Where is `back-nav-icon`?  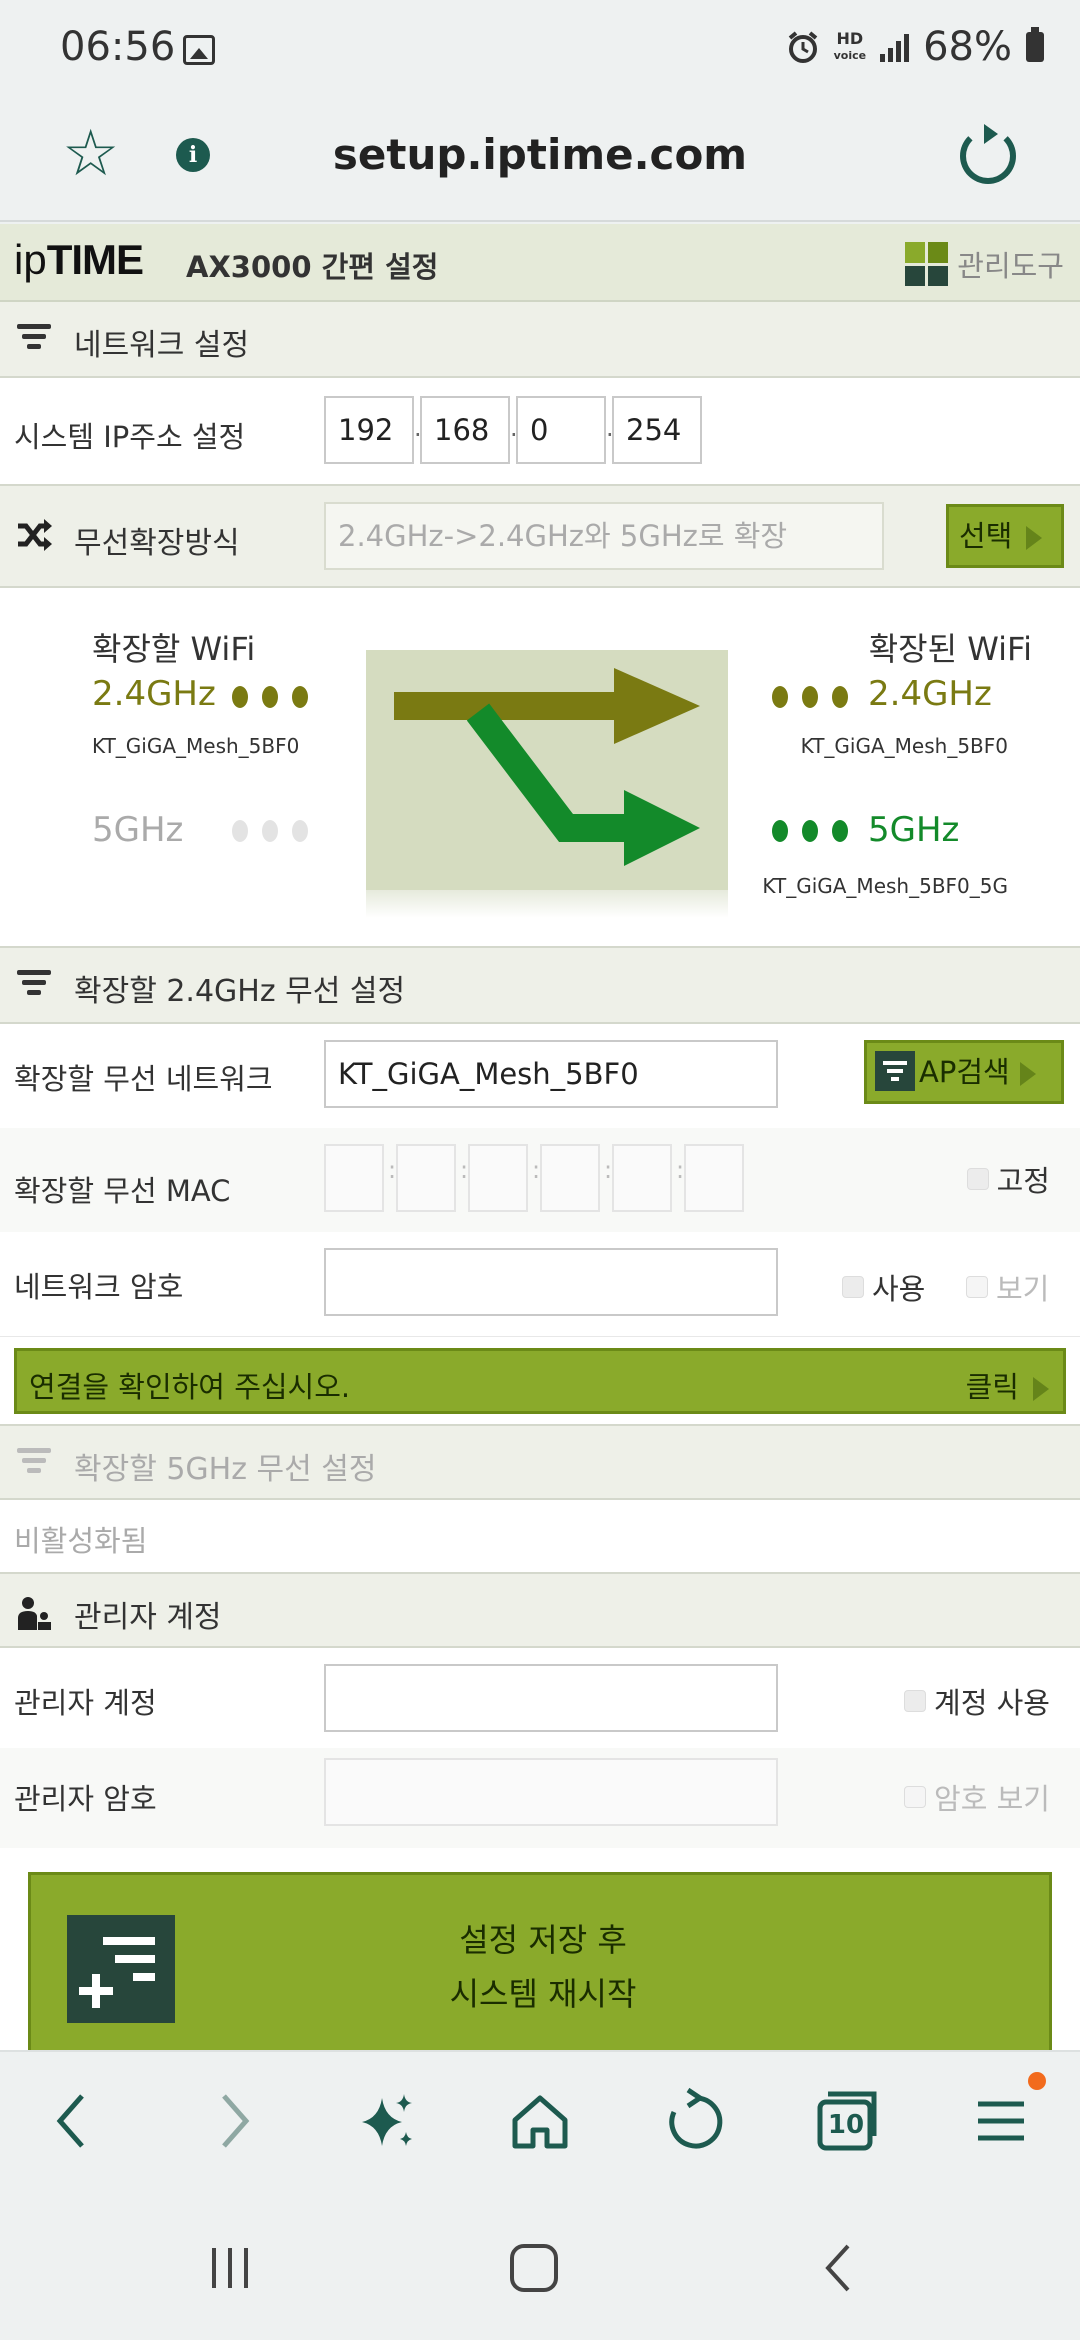 back-nav-icon is located at coordinates (838, 2268).